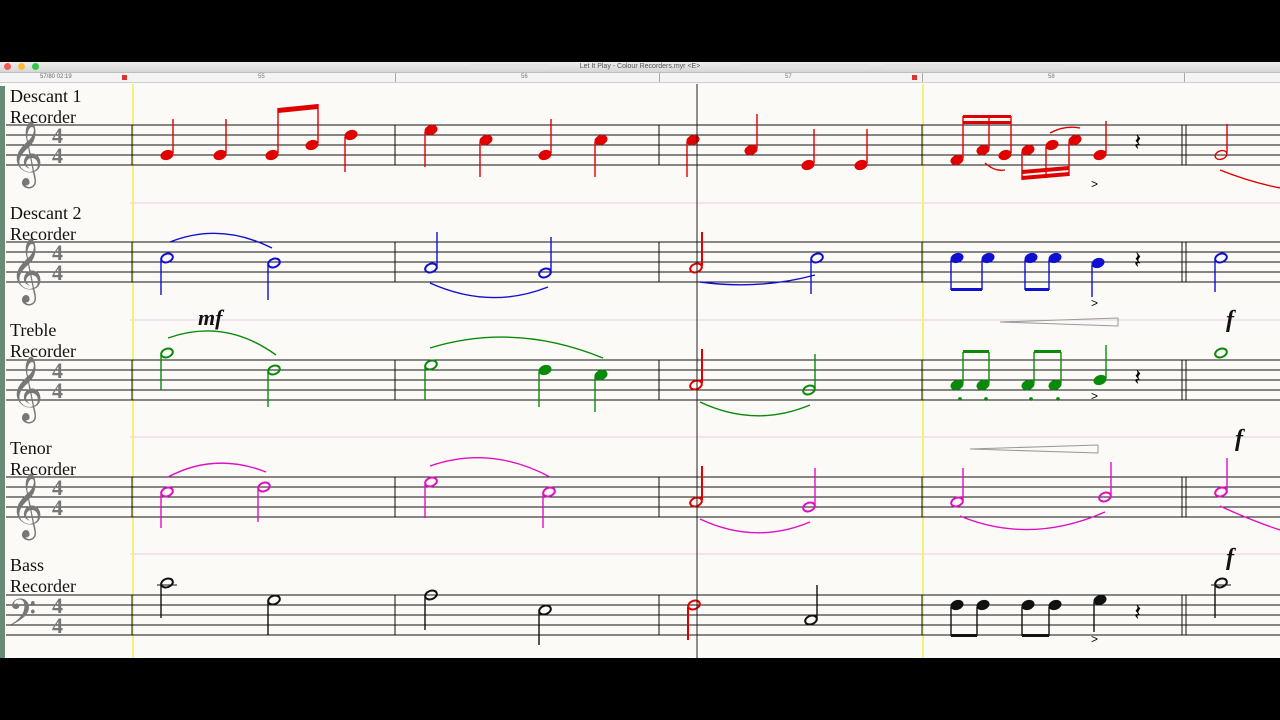 This screenshot has width=1280, height=720. What do you see at coordinates (2, 372) in the screenshot?
I see `staff-selection-margin` at bounding box center [2, 372].